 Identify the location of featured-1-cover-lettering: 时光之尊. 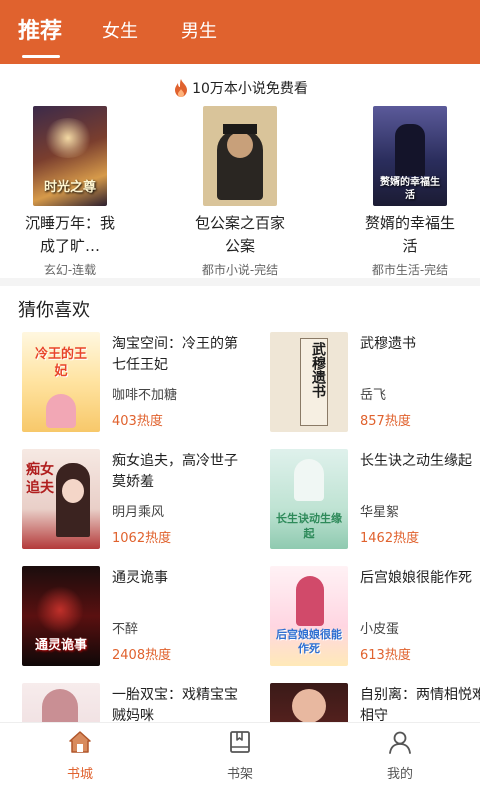
(69, 187).